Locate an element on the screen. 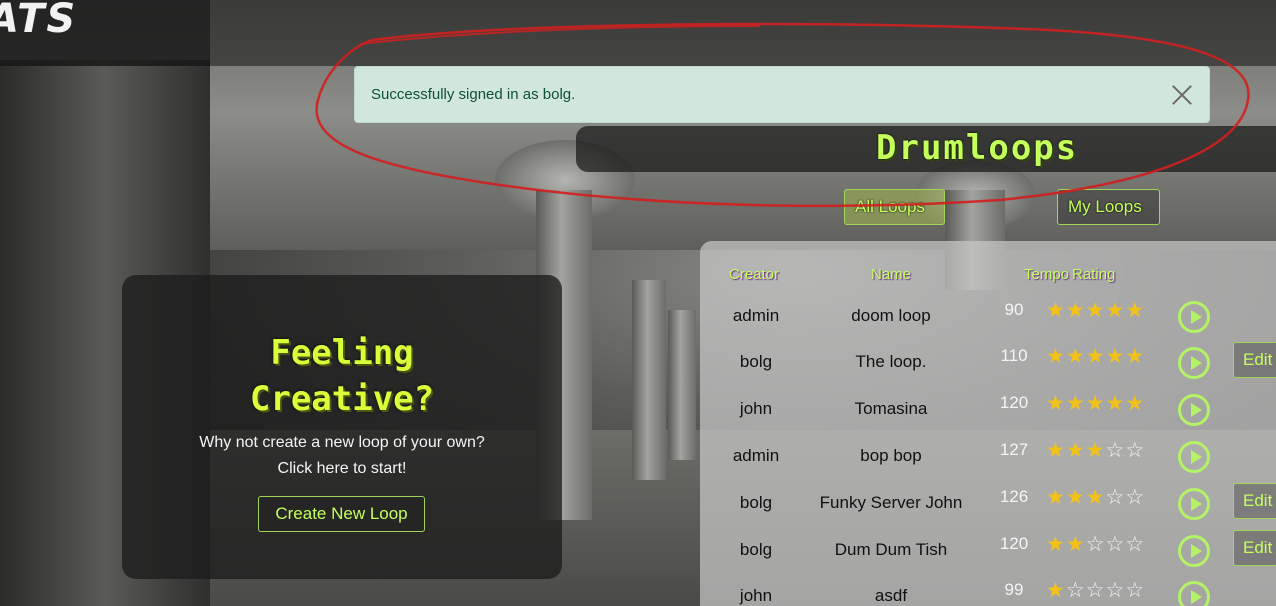 The image size is (1276, 606). column-header-creator: Creator is located at coordinates (754, 274).